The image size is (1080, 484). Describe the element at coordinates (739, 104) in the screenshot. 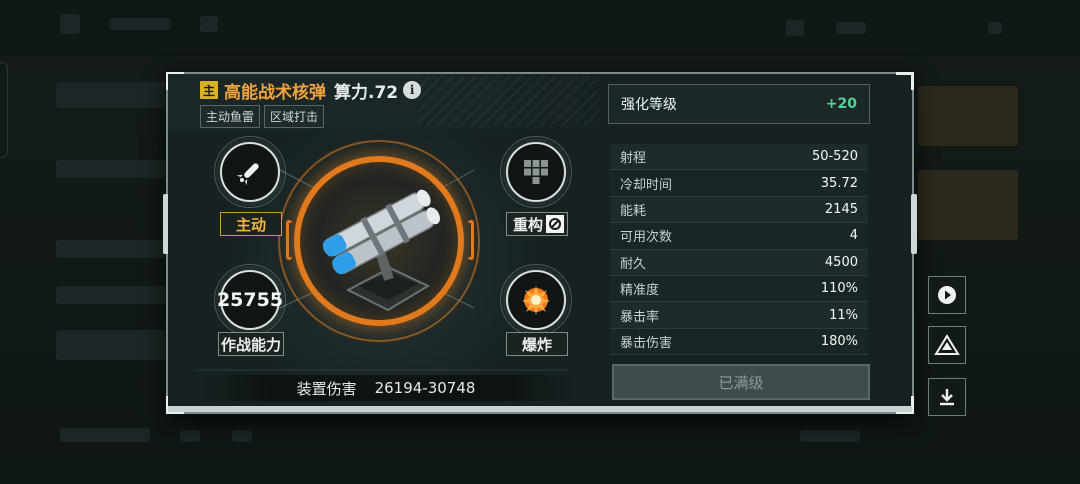

I see `enhance-level-box: 强化等级 +20` at that location.